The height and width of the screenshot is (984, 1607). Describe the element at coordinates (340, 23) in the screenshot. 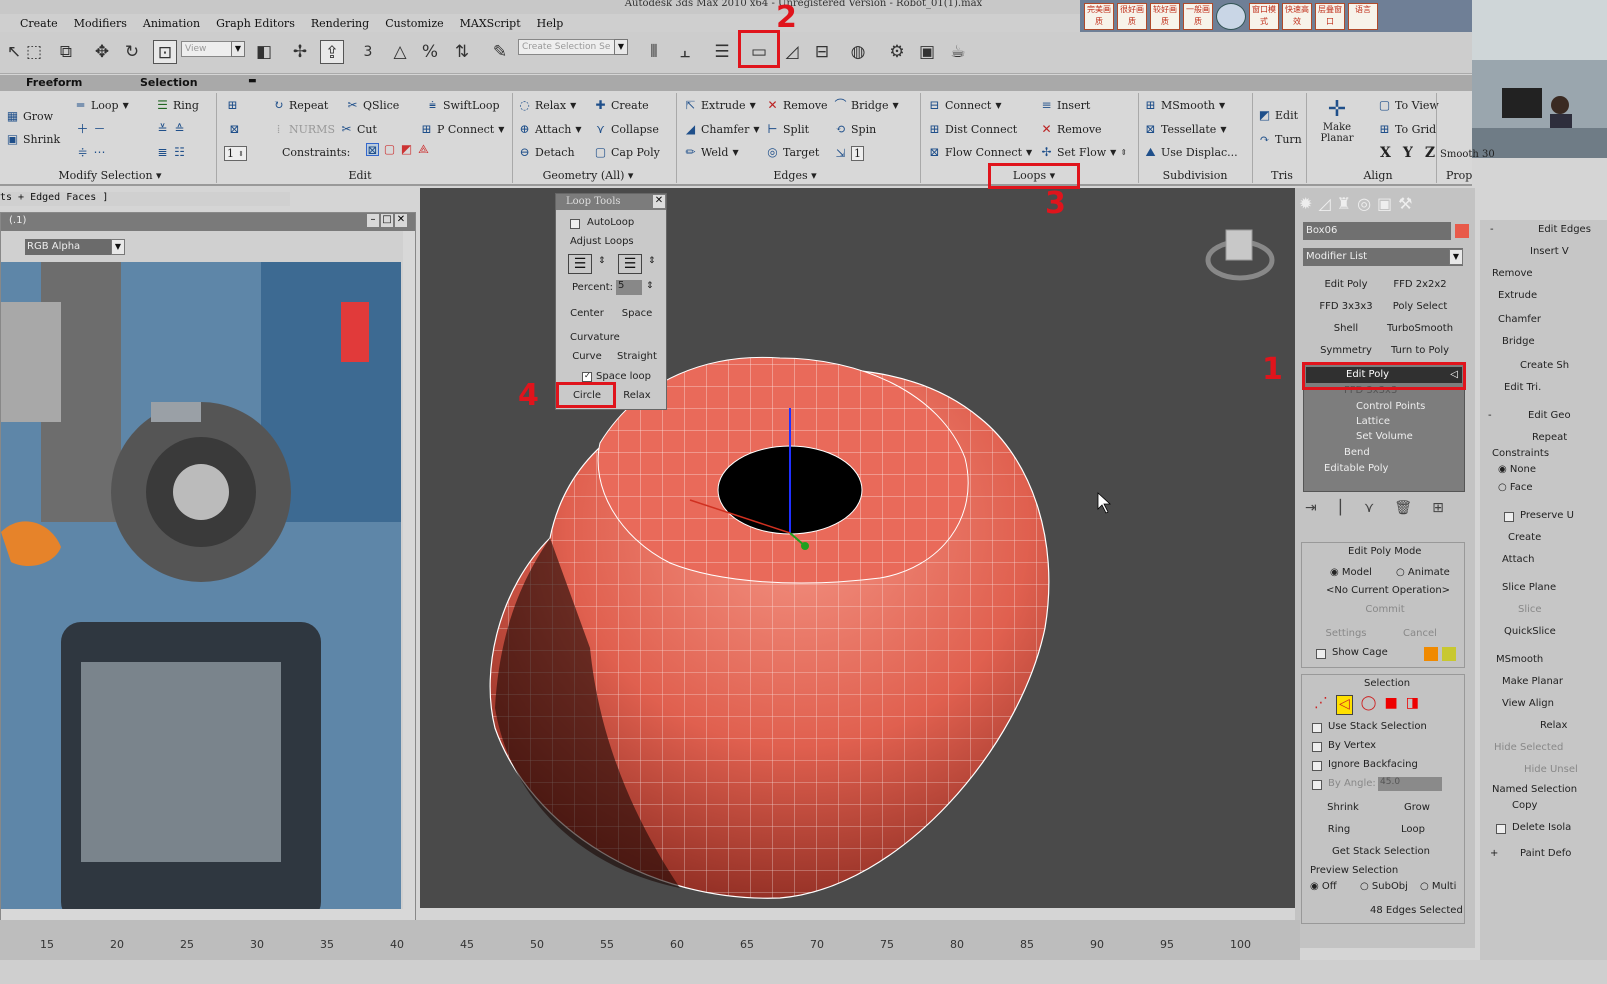

I see `menu-rendering: Rendering` at that location.